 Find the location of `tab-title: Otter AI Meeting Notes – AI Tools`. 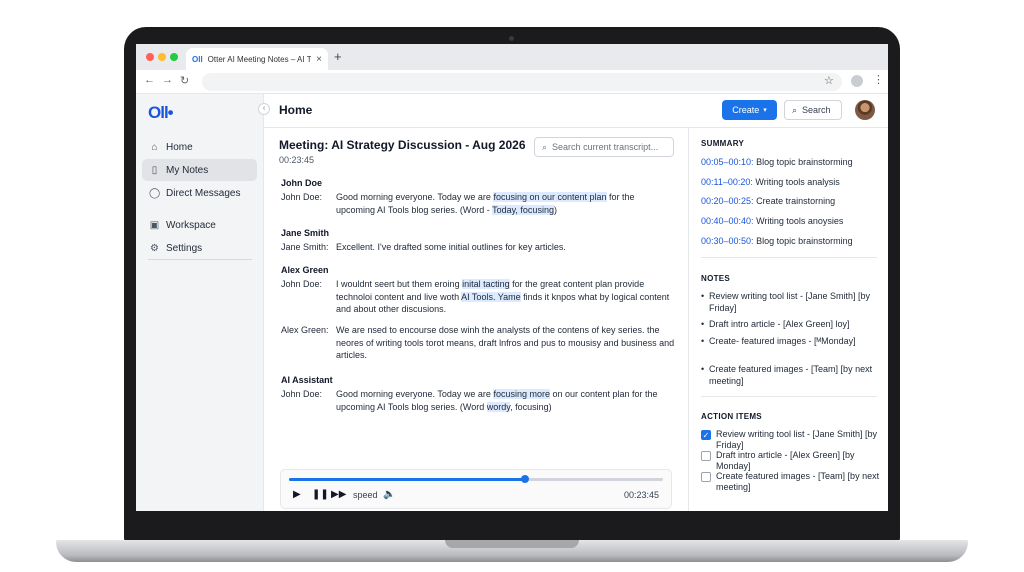

tab-title: Otter AI Meeting Notes – AI Tools is located at coordinates (259, 59).